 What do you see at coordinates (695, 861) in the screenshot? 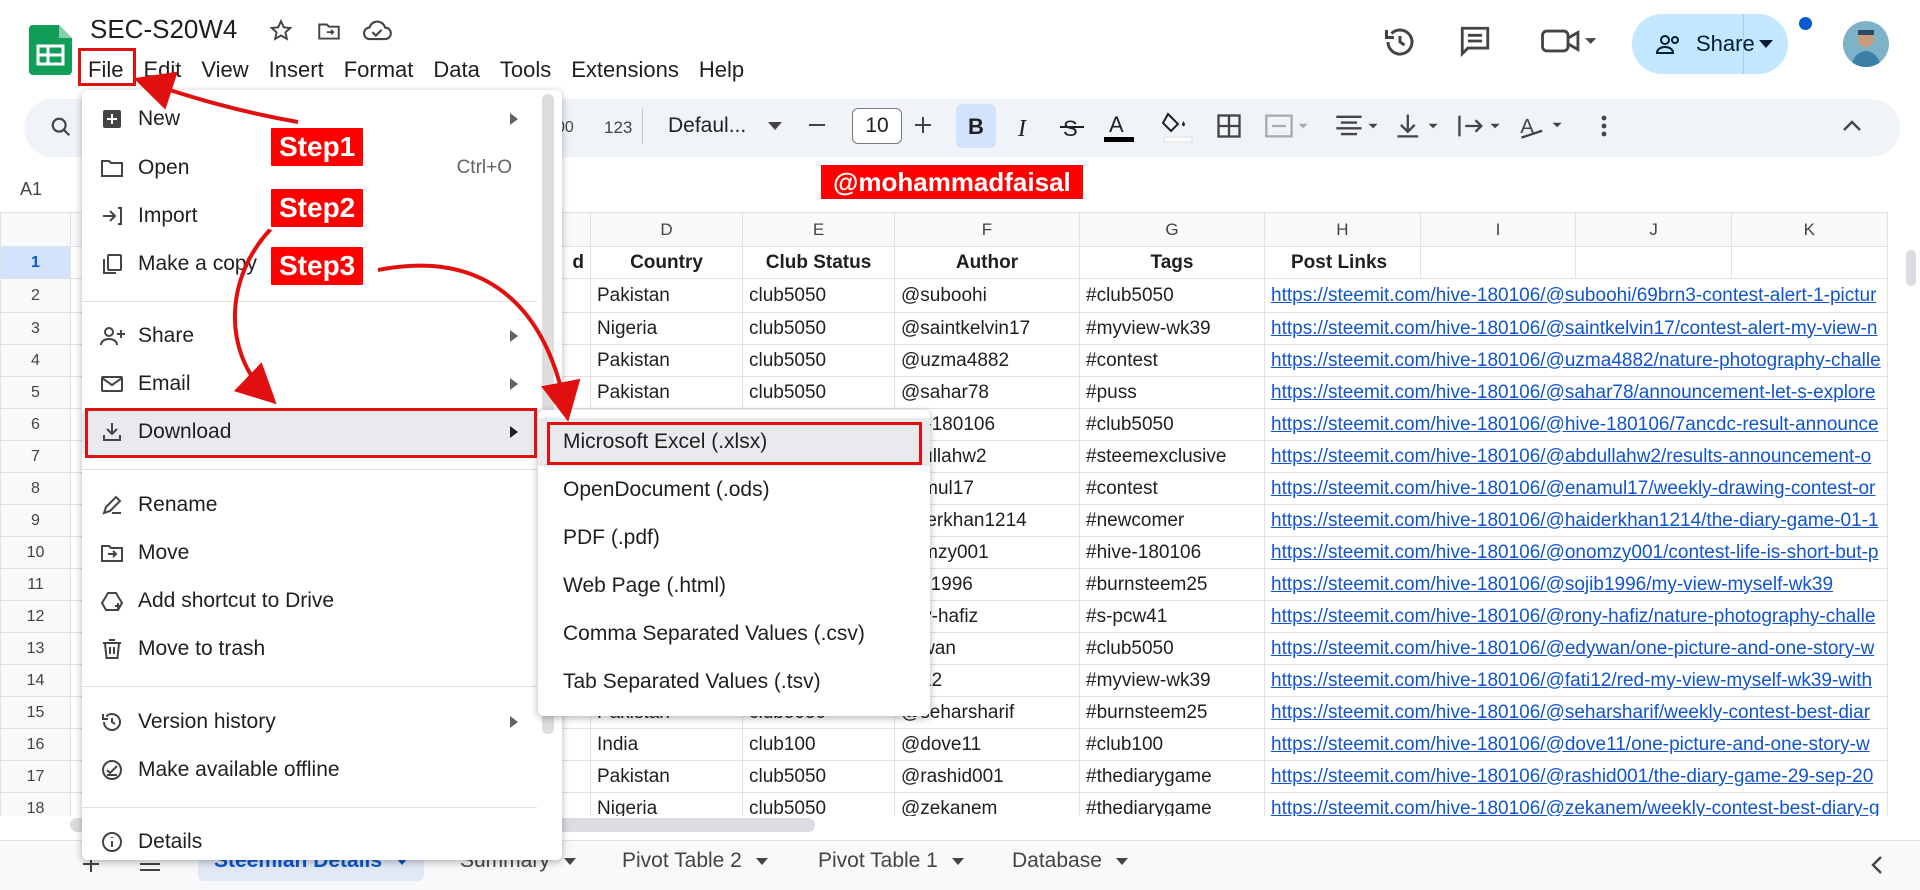
I see `sheet-tab-pivot-table-2: Pivot Table 2` at bounding box center [695, 861].